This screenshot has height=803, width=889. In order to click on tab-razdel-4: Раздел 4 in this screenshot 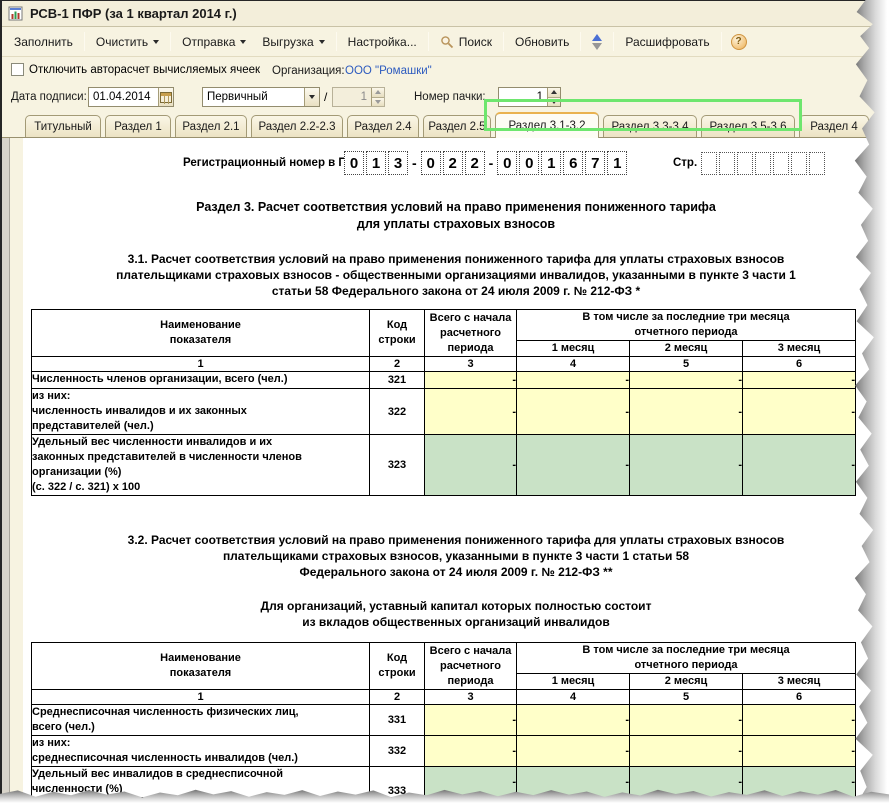, I will do `click(834, 126)`.